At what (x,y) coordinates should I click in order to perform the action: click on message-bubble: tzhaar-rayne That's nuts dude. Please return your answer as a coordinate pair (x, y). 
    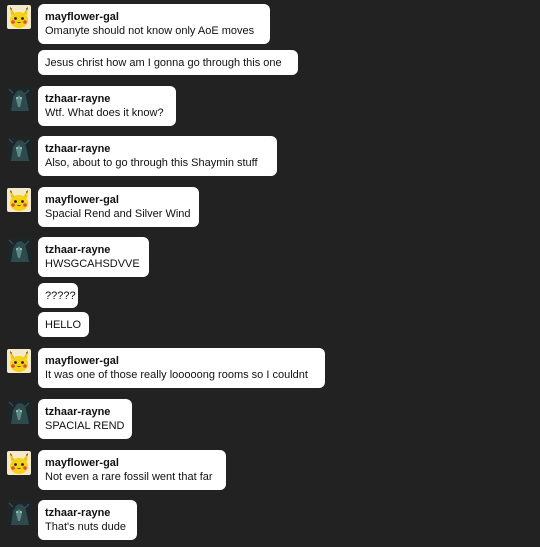
    Looking at the image, I should click on (87, 520).